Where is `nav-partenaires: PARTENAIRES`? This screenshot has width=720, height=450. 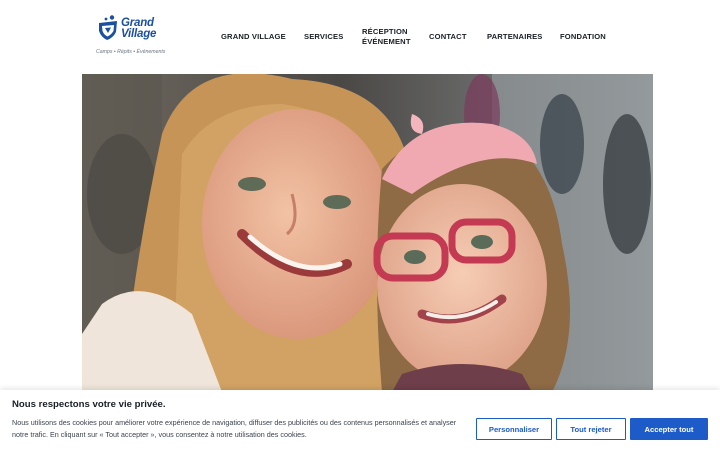
nav-partenaires: PARTENAIRES is located at coordinates (515, 37).